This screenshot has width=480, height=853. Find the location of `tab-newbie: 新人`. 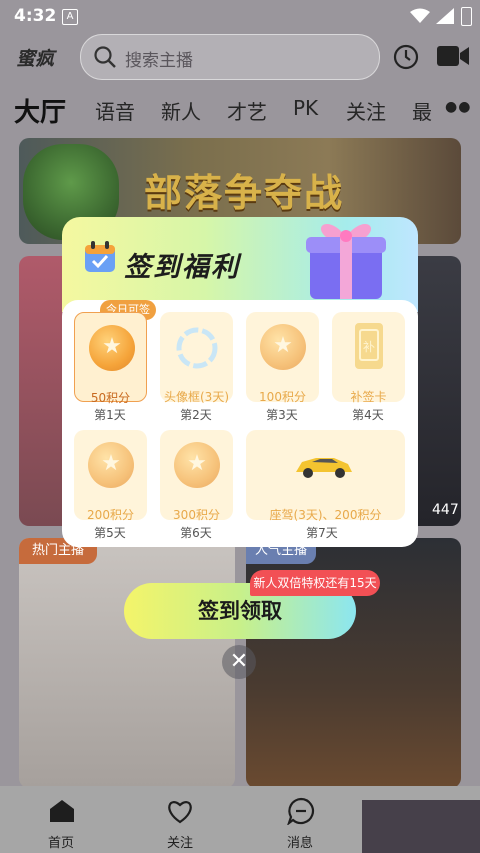

tab-newbie: 新人 is located at coordinates (181, 110).